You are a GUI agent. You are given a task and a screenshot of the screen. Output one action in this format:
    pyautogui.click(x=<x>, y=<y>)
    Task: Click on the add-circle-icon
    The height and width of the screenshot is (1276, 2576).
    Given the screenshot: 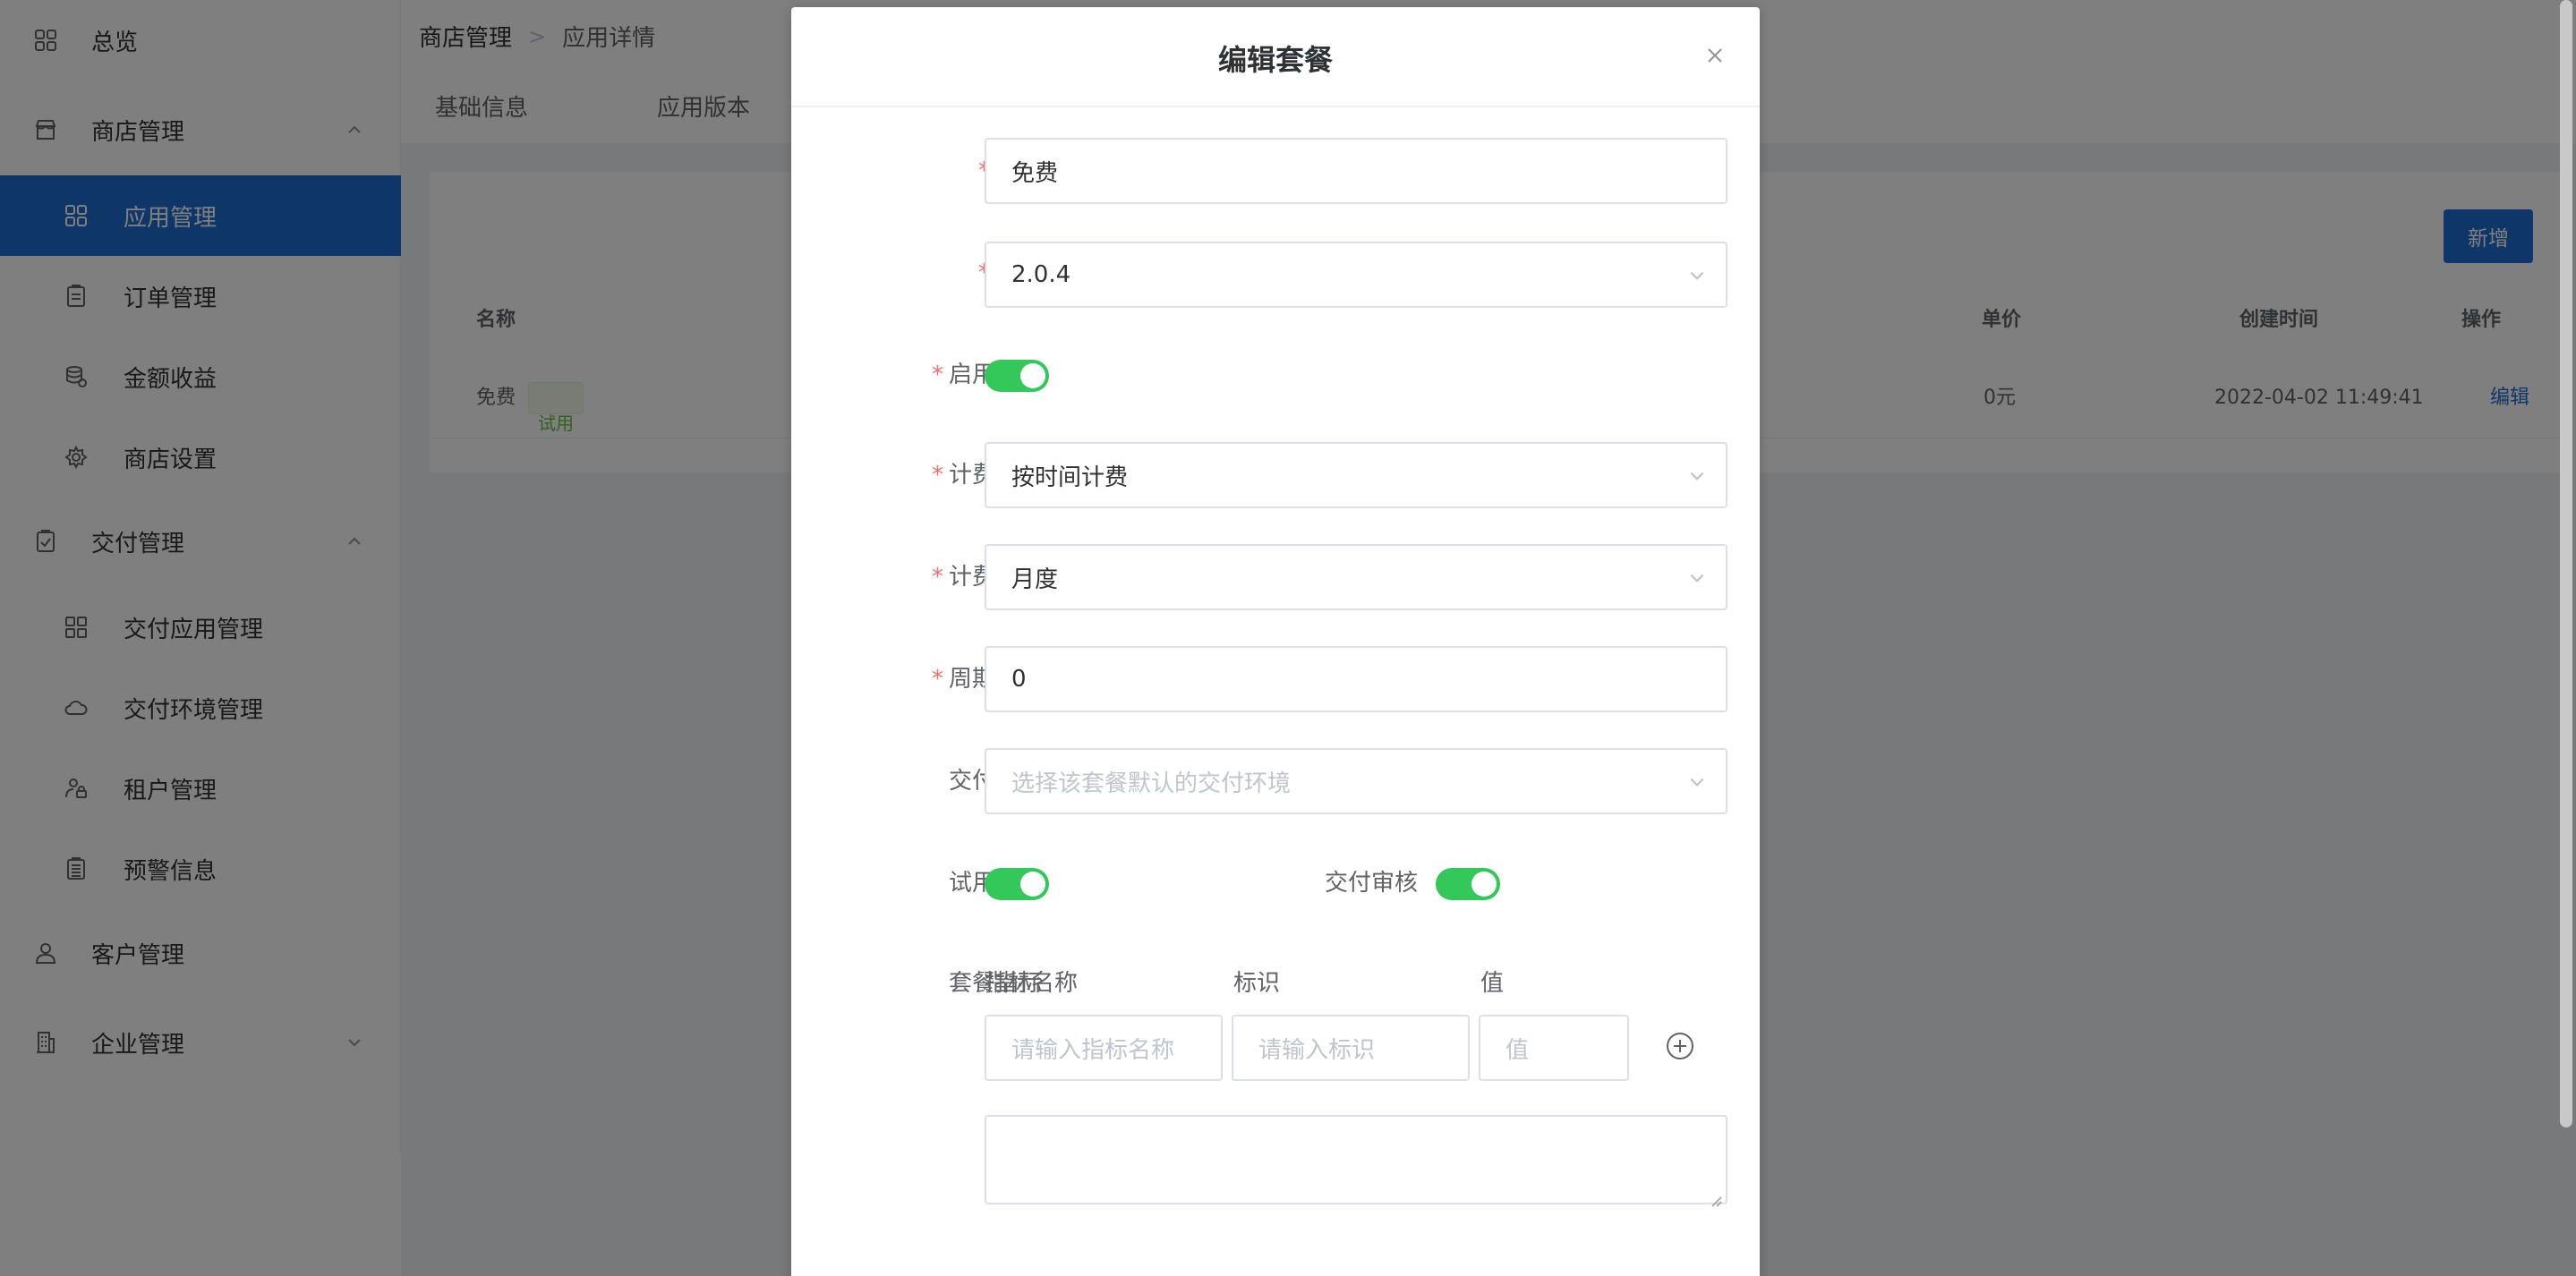 What is the action you would take?
    pyautogui.click(x=1680, y=1046)
    